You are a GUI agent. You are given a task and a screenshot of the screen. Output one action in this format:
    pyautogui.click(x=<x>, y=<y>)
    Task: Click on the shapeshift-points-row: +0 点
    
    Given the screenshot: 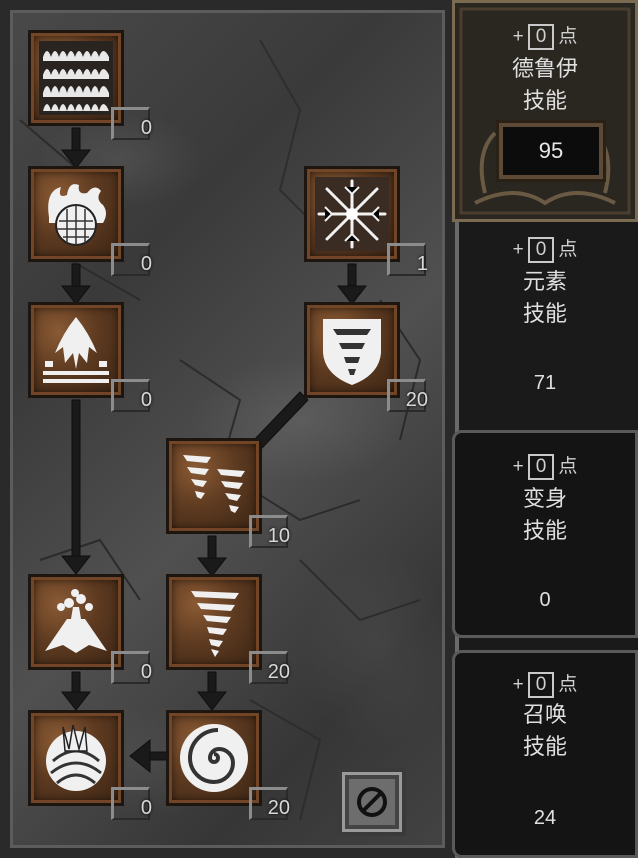 What is the action you would take?
    pyautogui.click(x=545, y=465)
    